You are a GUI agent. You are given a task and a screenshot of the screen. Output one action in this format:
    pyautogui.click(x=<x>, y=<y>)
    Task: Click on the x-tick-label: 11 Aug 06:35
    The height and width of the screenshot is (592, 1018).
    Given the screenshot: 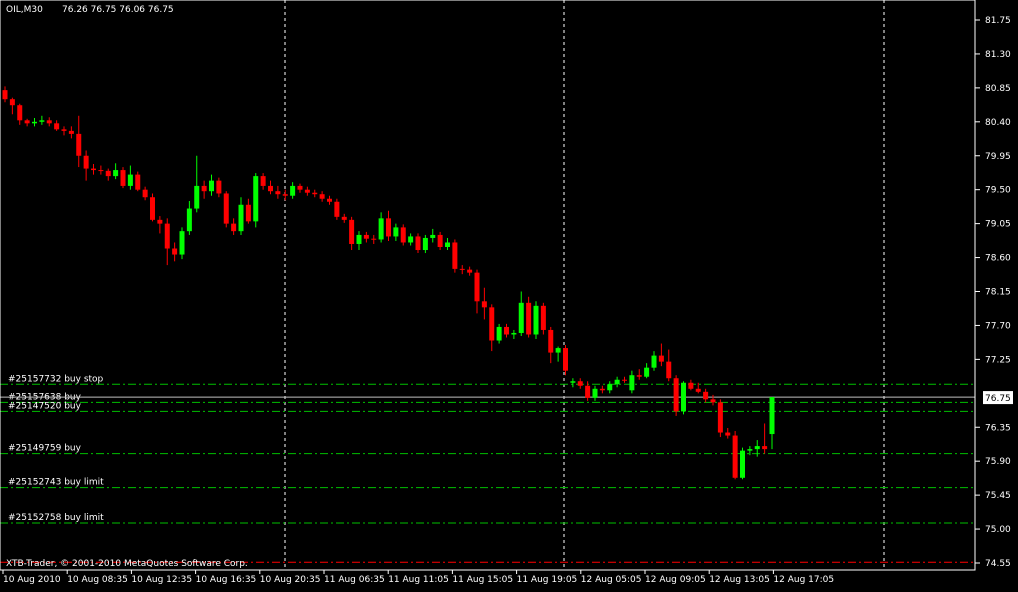 What is the action you would take?
    pyautogui.click(x=354, y=580)
    